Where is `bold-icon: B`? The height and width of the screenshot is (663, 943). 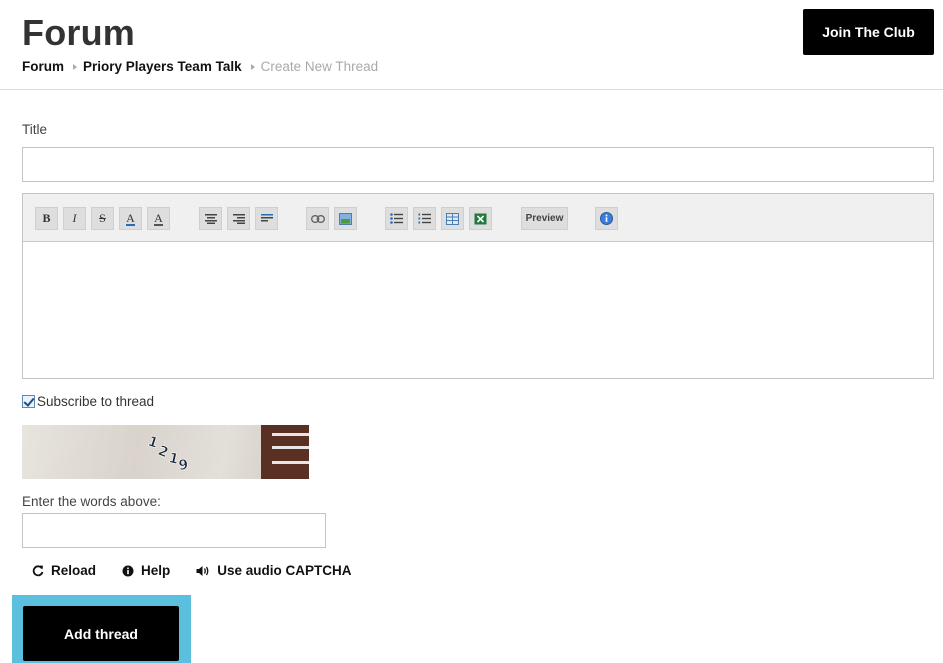
bold-icon: B is located at coordinates (46, 218).